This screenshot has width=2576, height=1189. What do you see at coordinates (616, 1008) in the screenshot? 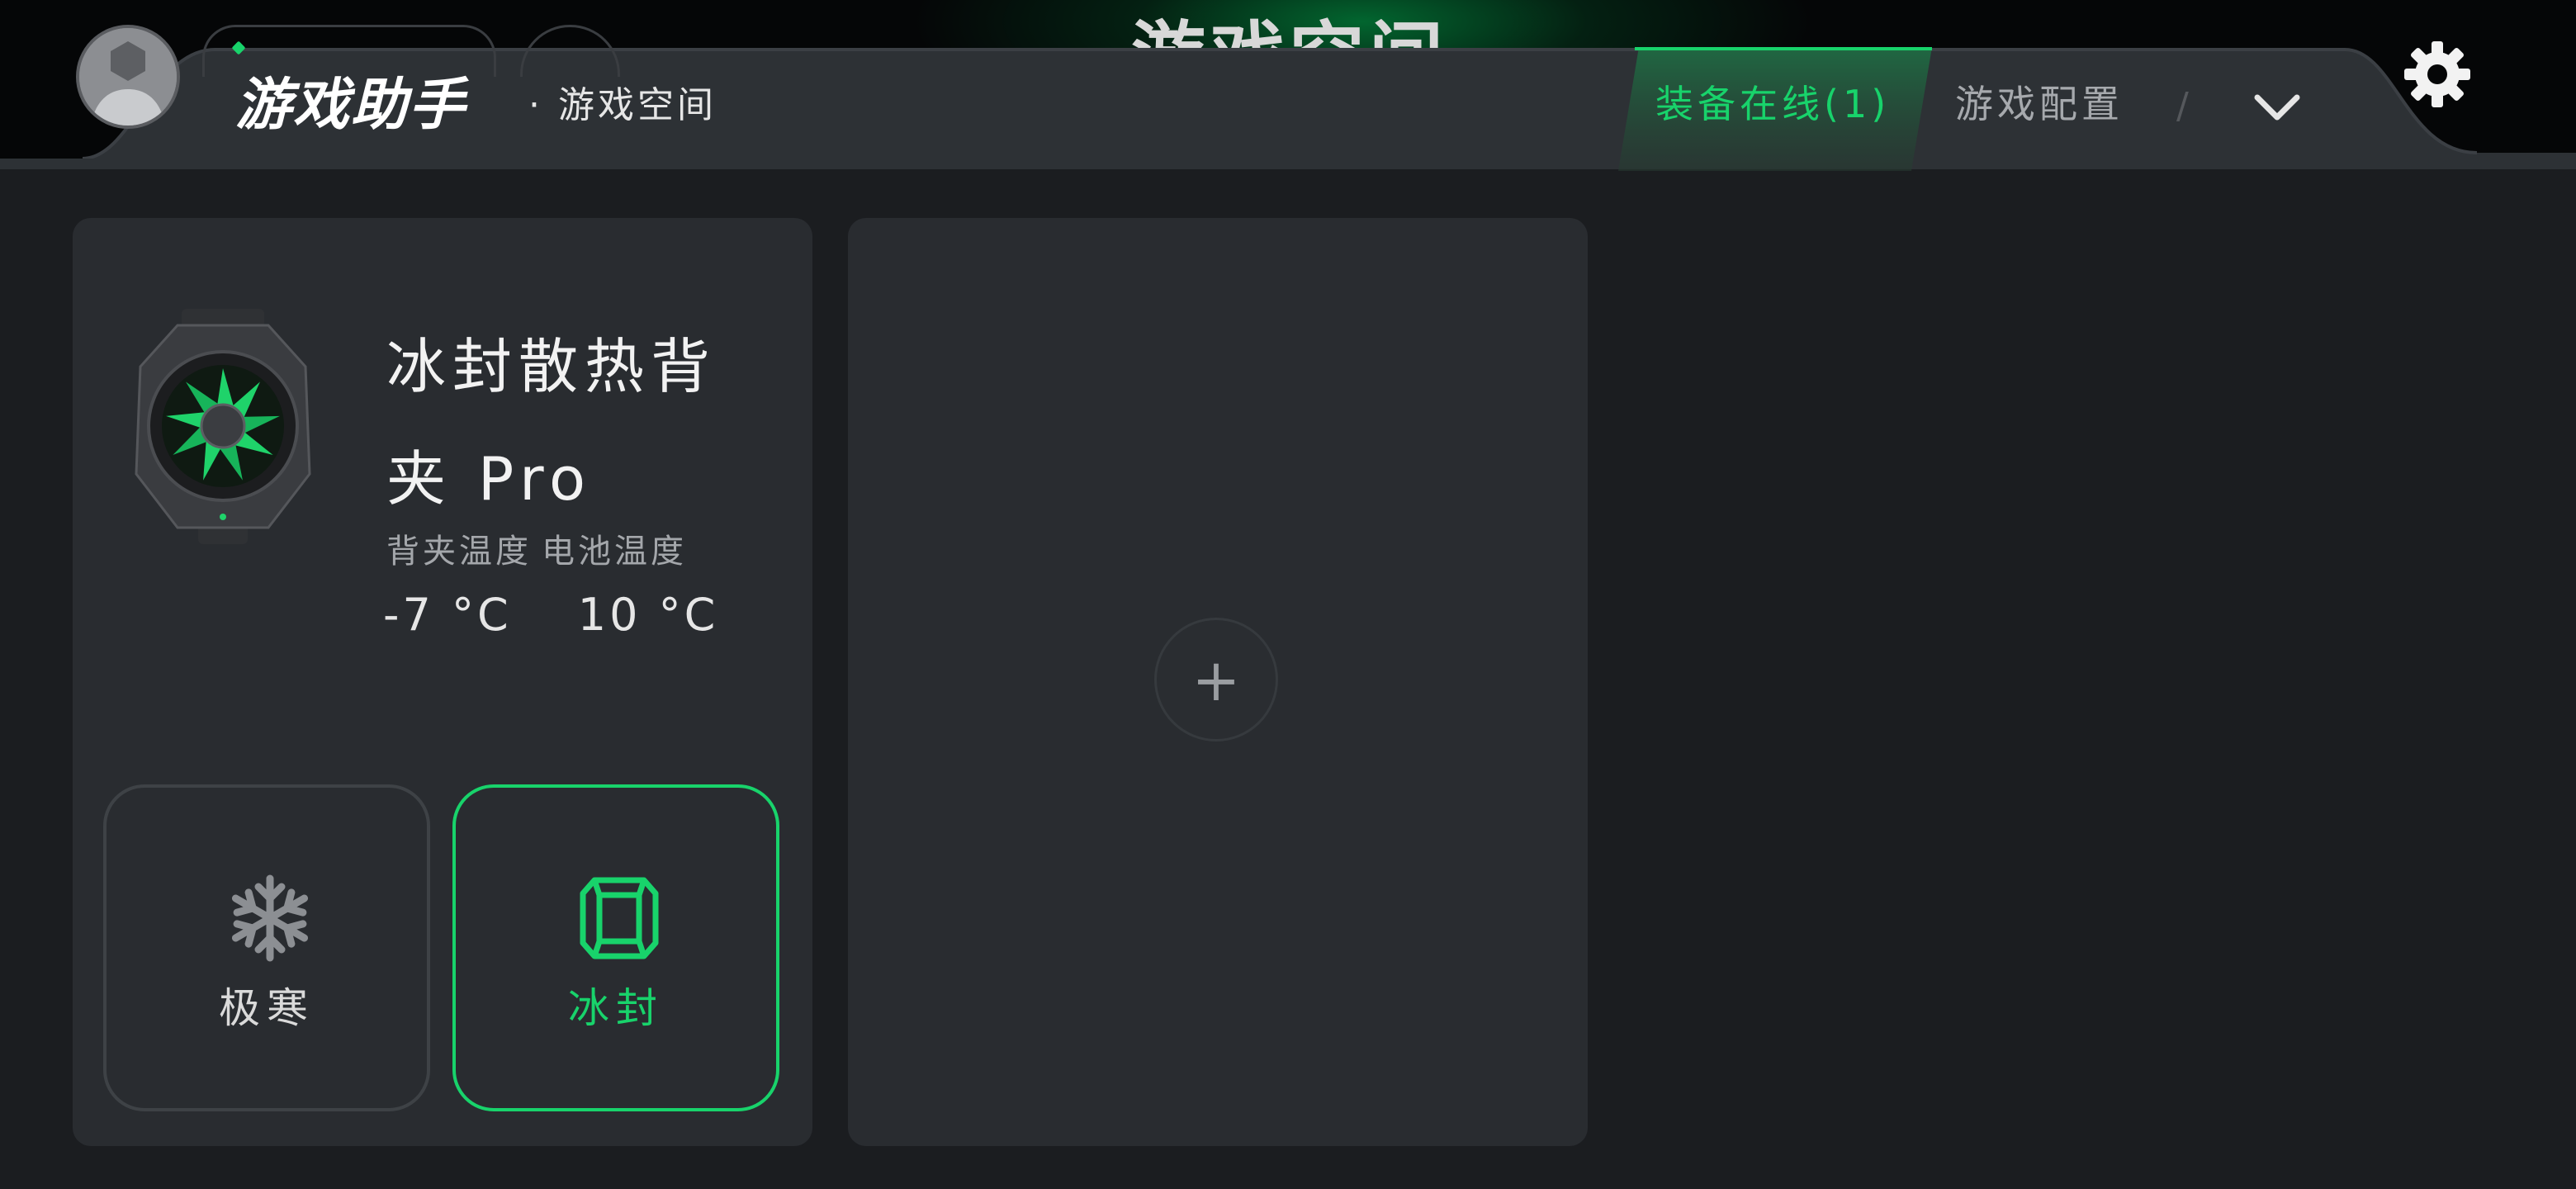
I see `mode-ice-seal-label: 冰封` at bounding box center [616, 1008].